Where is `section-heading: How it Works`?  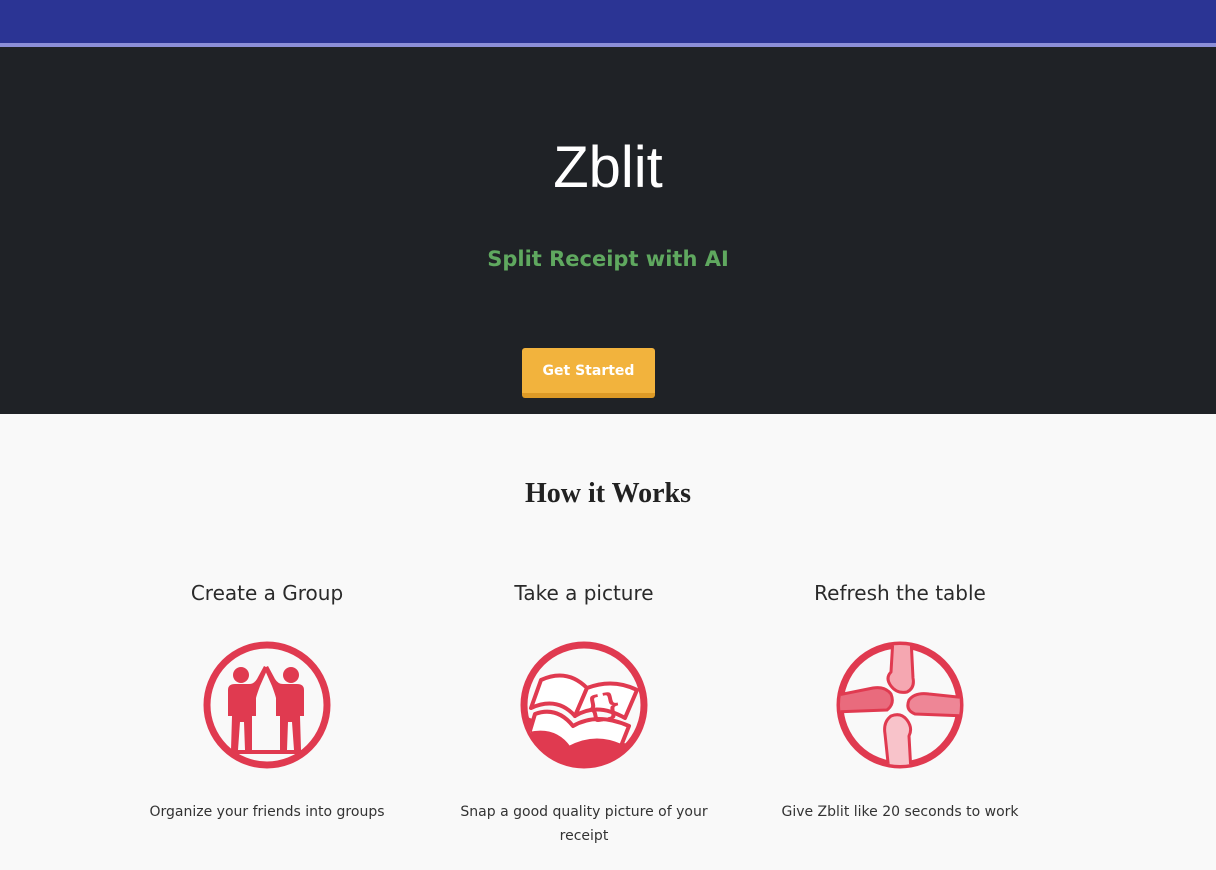 section-heading: How it Works is located at coordinates (608, 493).